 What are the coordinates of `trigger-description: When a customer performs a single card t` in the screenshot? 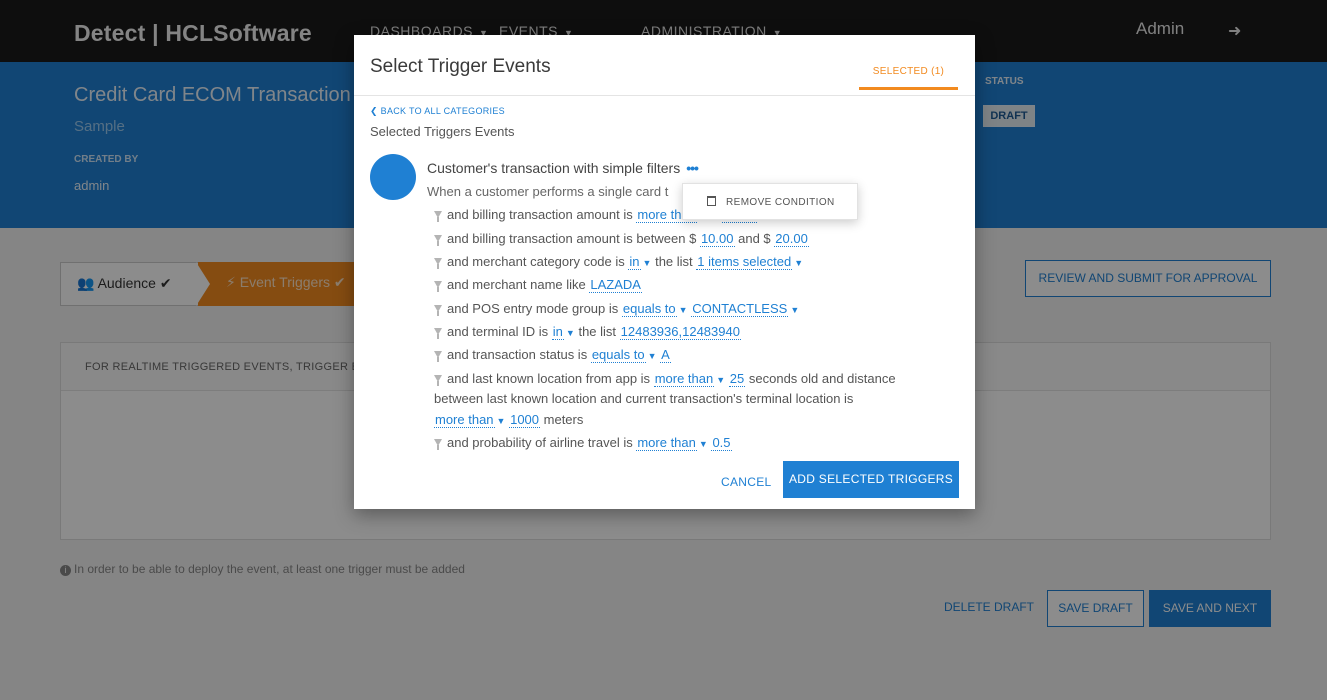 It's located at (548, 191).